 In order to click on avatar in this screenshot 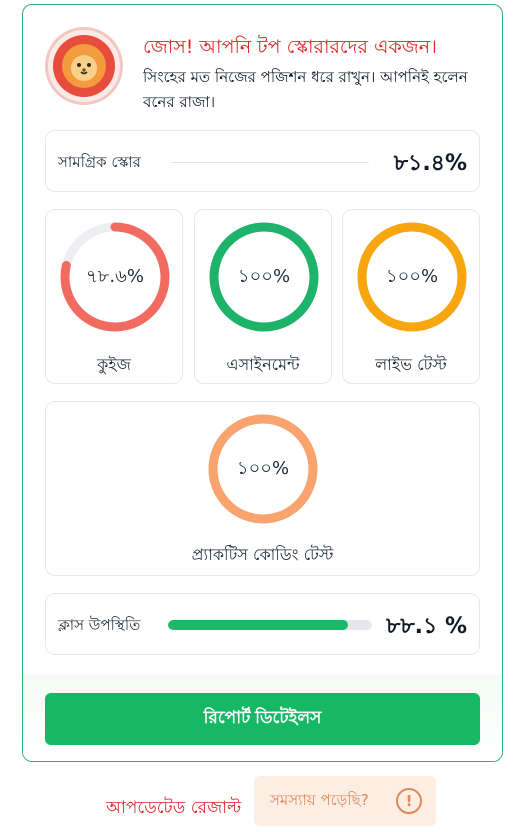, I will do `click(84, 66)`.